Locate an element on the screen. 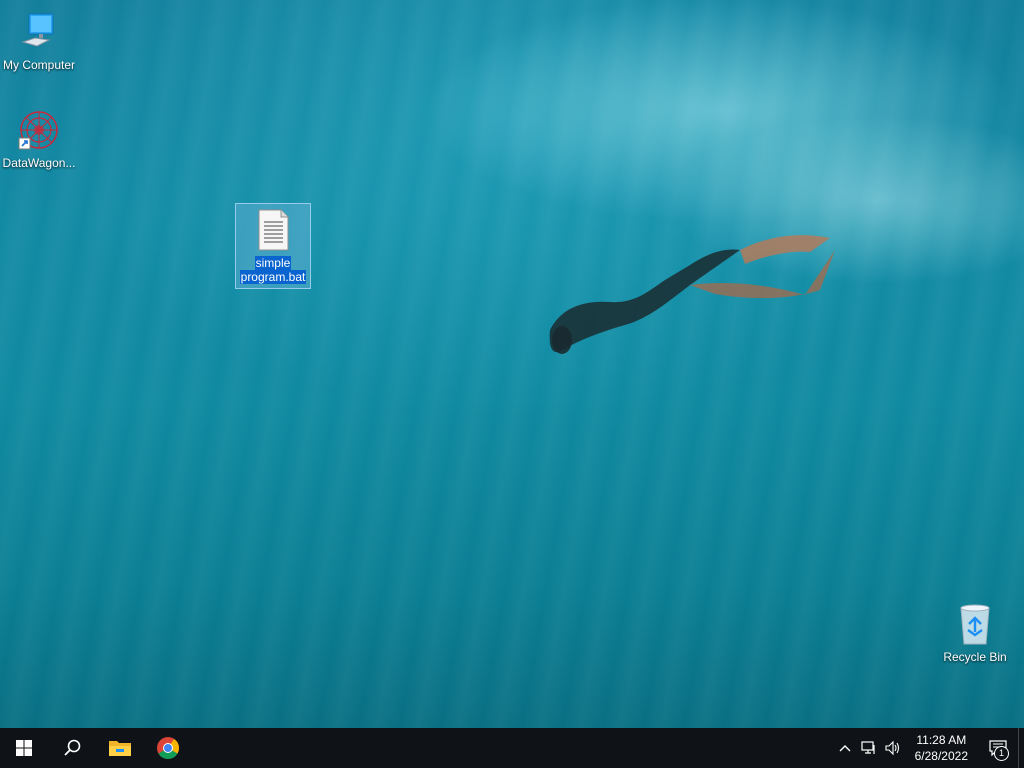  desktop-icon-recycle-bin: Recycle Bin is located at coordinates (975, 631).